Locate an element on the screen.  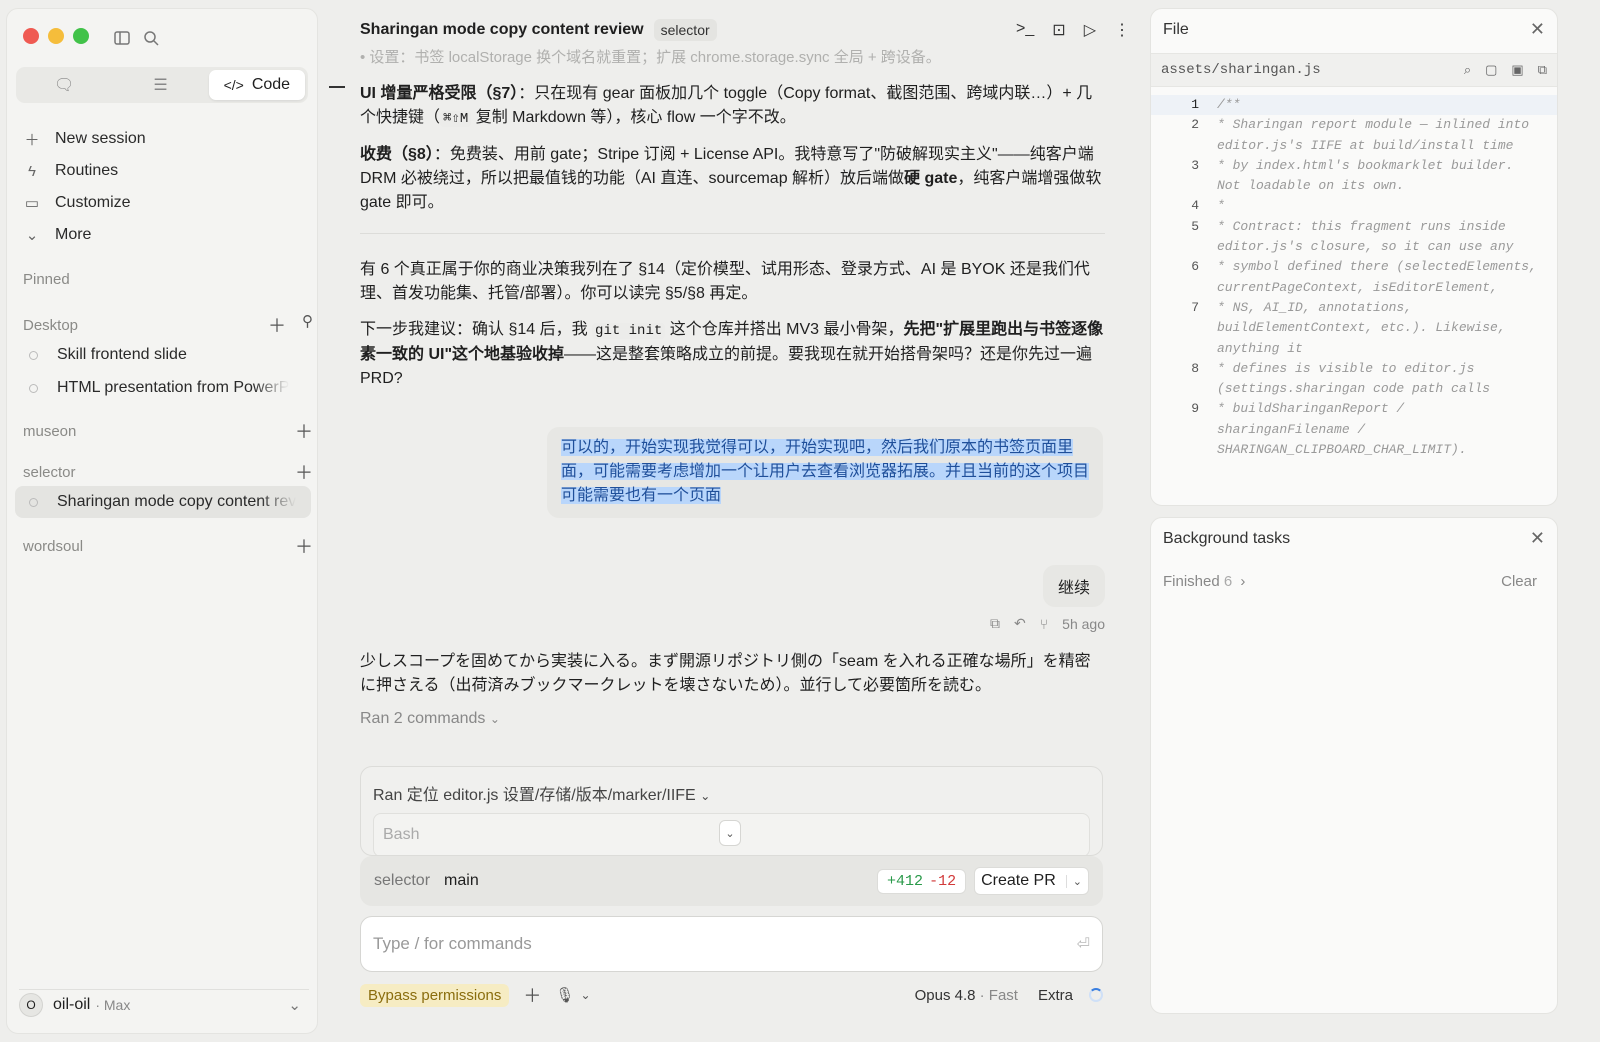
pinned-section: Pinned is located at coordinates (168, 279).